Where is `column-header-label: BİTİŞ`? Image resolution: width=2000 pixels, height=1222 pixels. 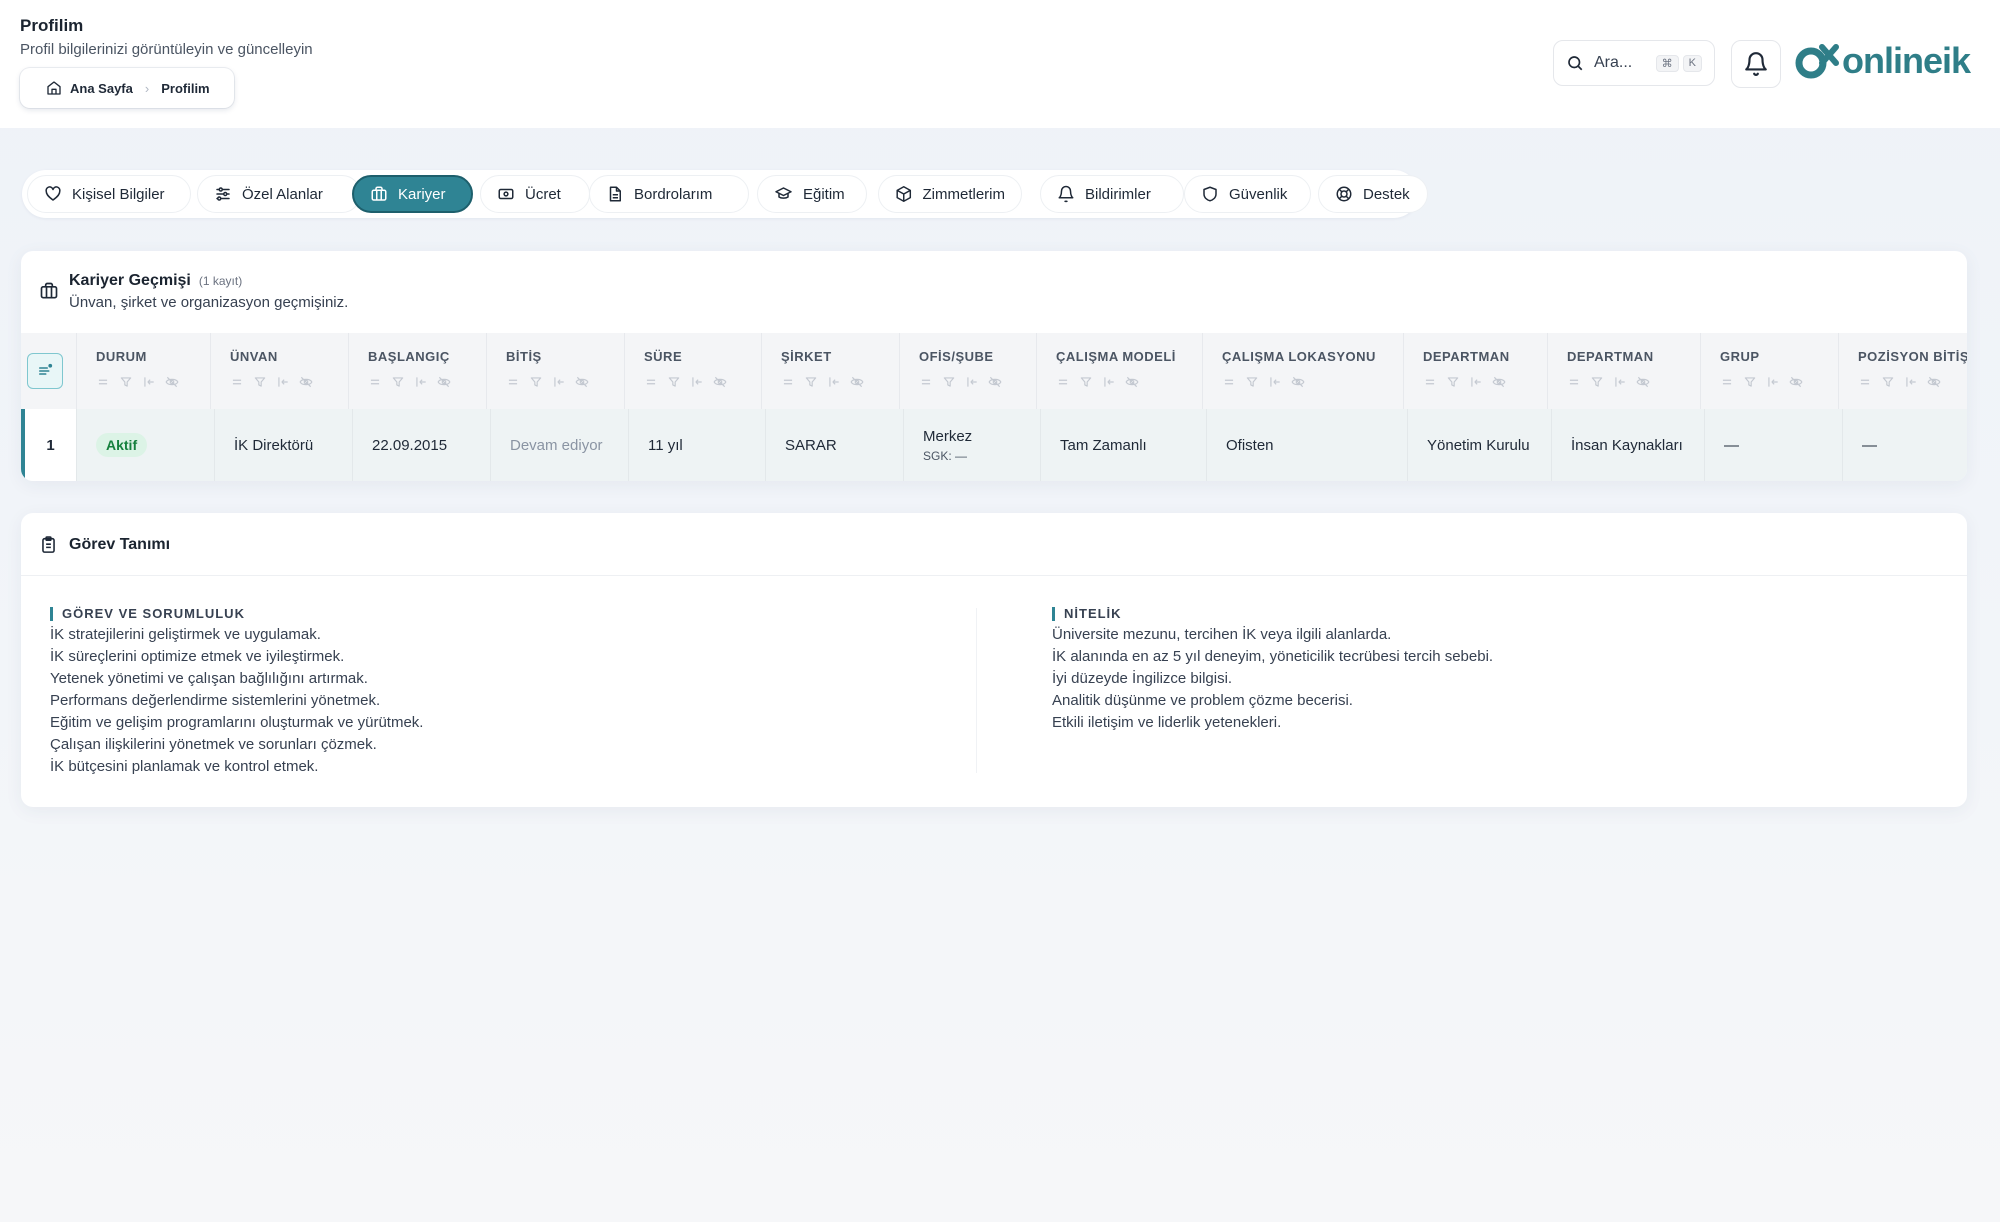
column-header-label: BİTİŞ is located at coordinates (524, 356).